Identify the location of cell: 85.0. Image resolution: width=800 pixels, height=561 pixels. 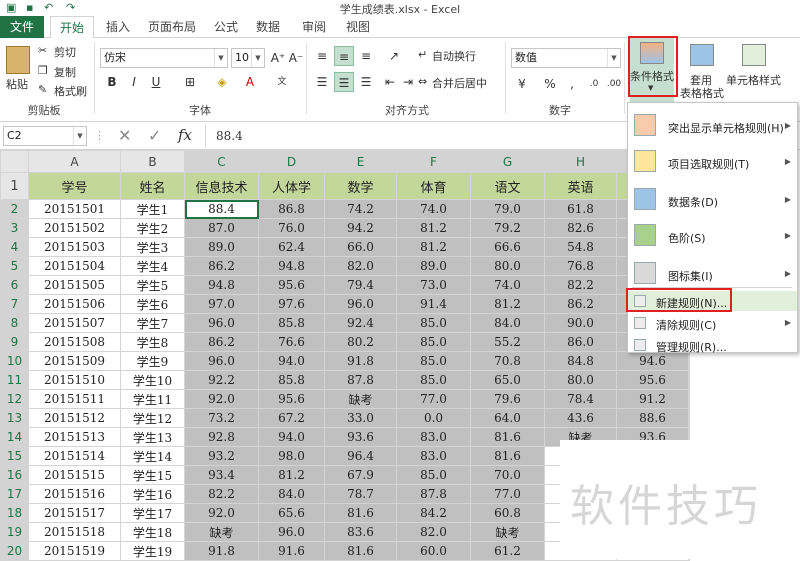
(433, 342).